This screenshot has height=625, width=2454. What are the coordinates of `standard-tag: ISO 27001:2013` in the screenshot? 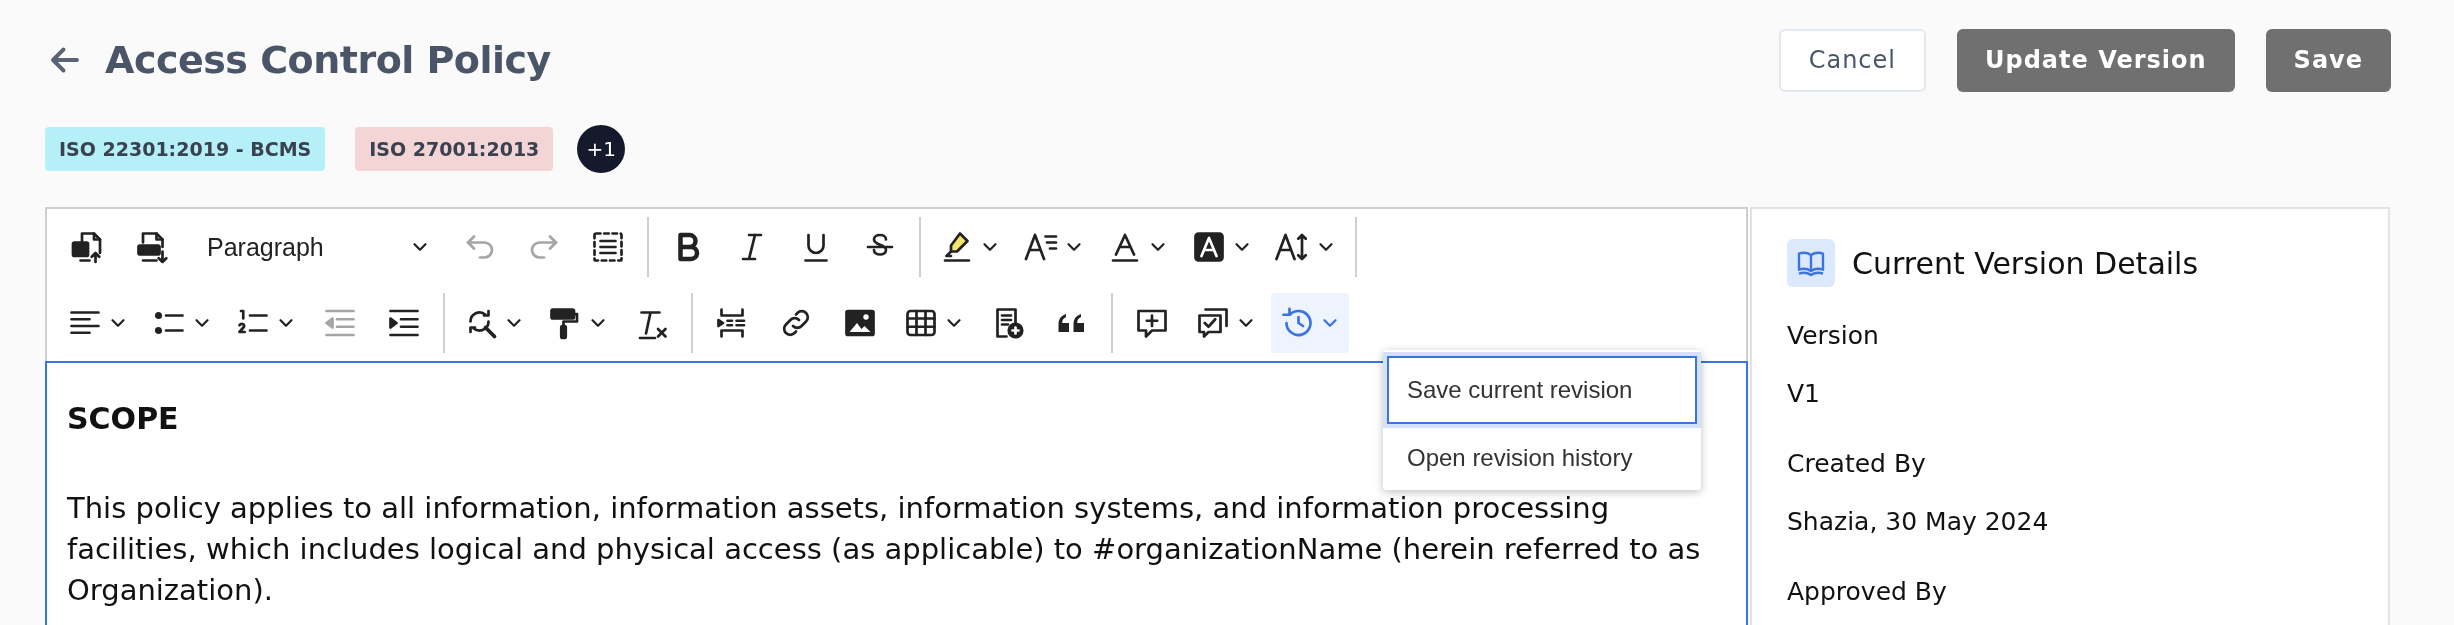 It's located at (454, 149).